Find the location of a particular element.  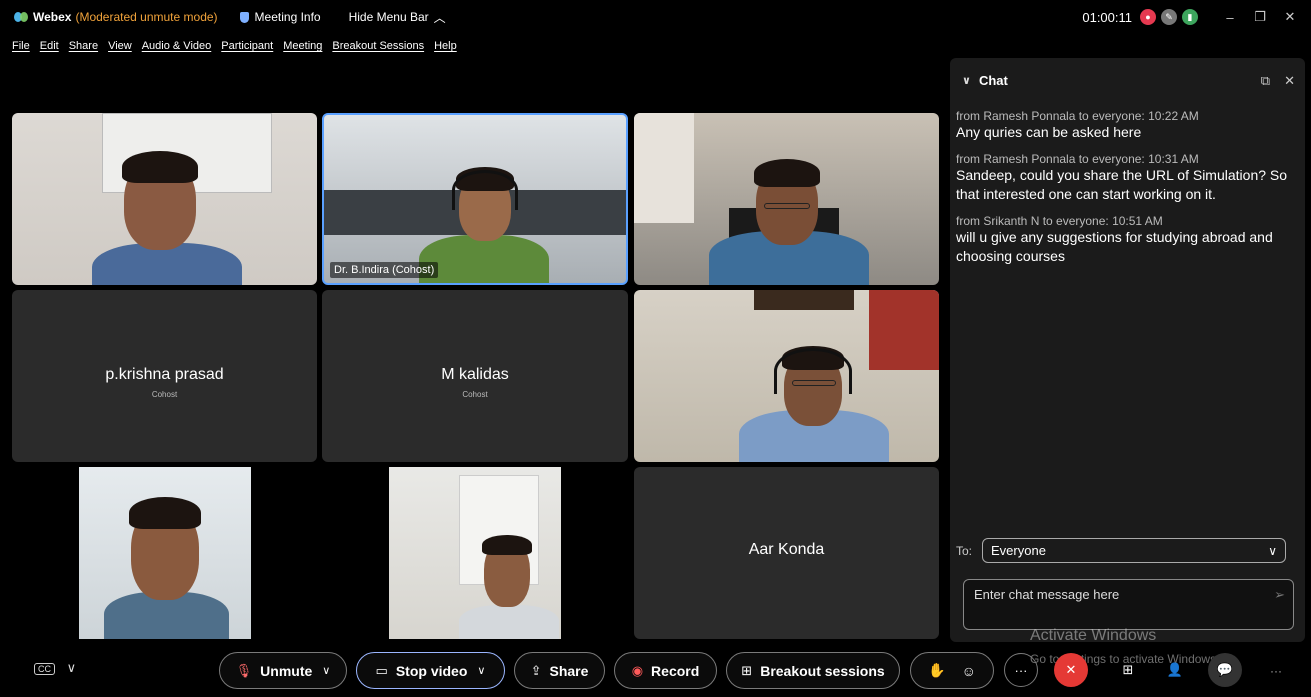

breakout-icon: ⊞ is located at coordinates (747, 670).